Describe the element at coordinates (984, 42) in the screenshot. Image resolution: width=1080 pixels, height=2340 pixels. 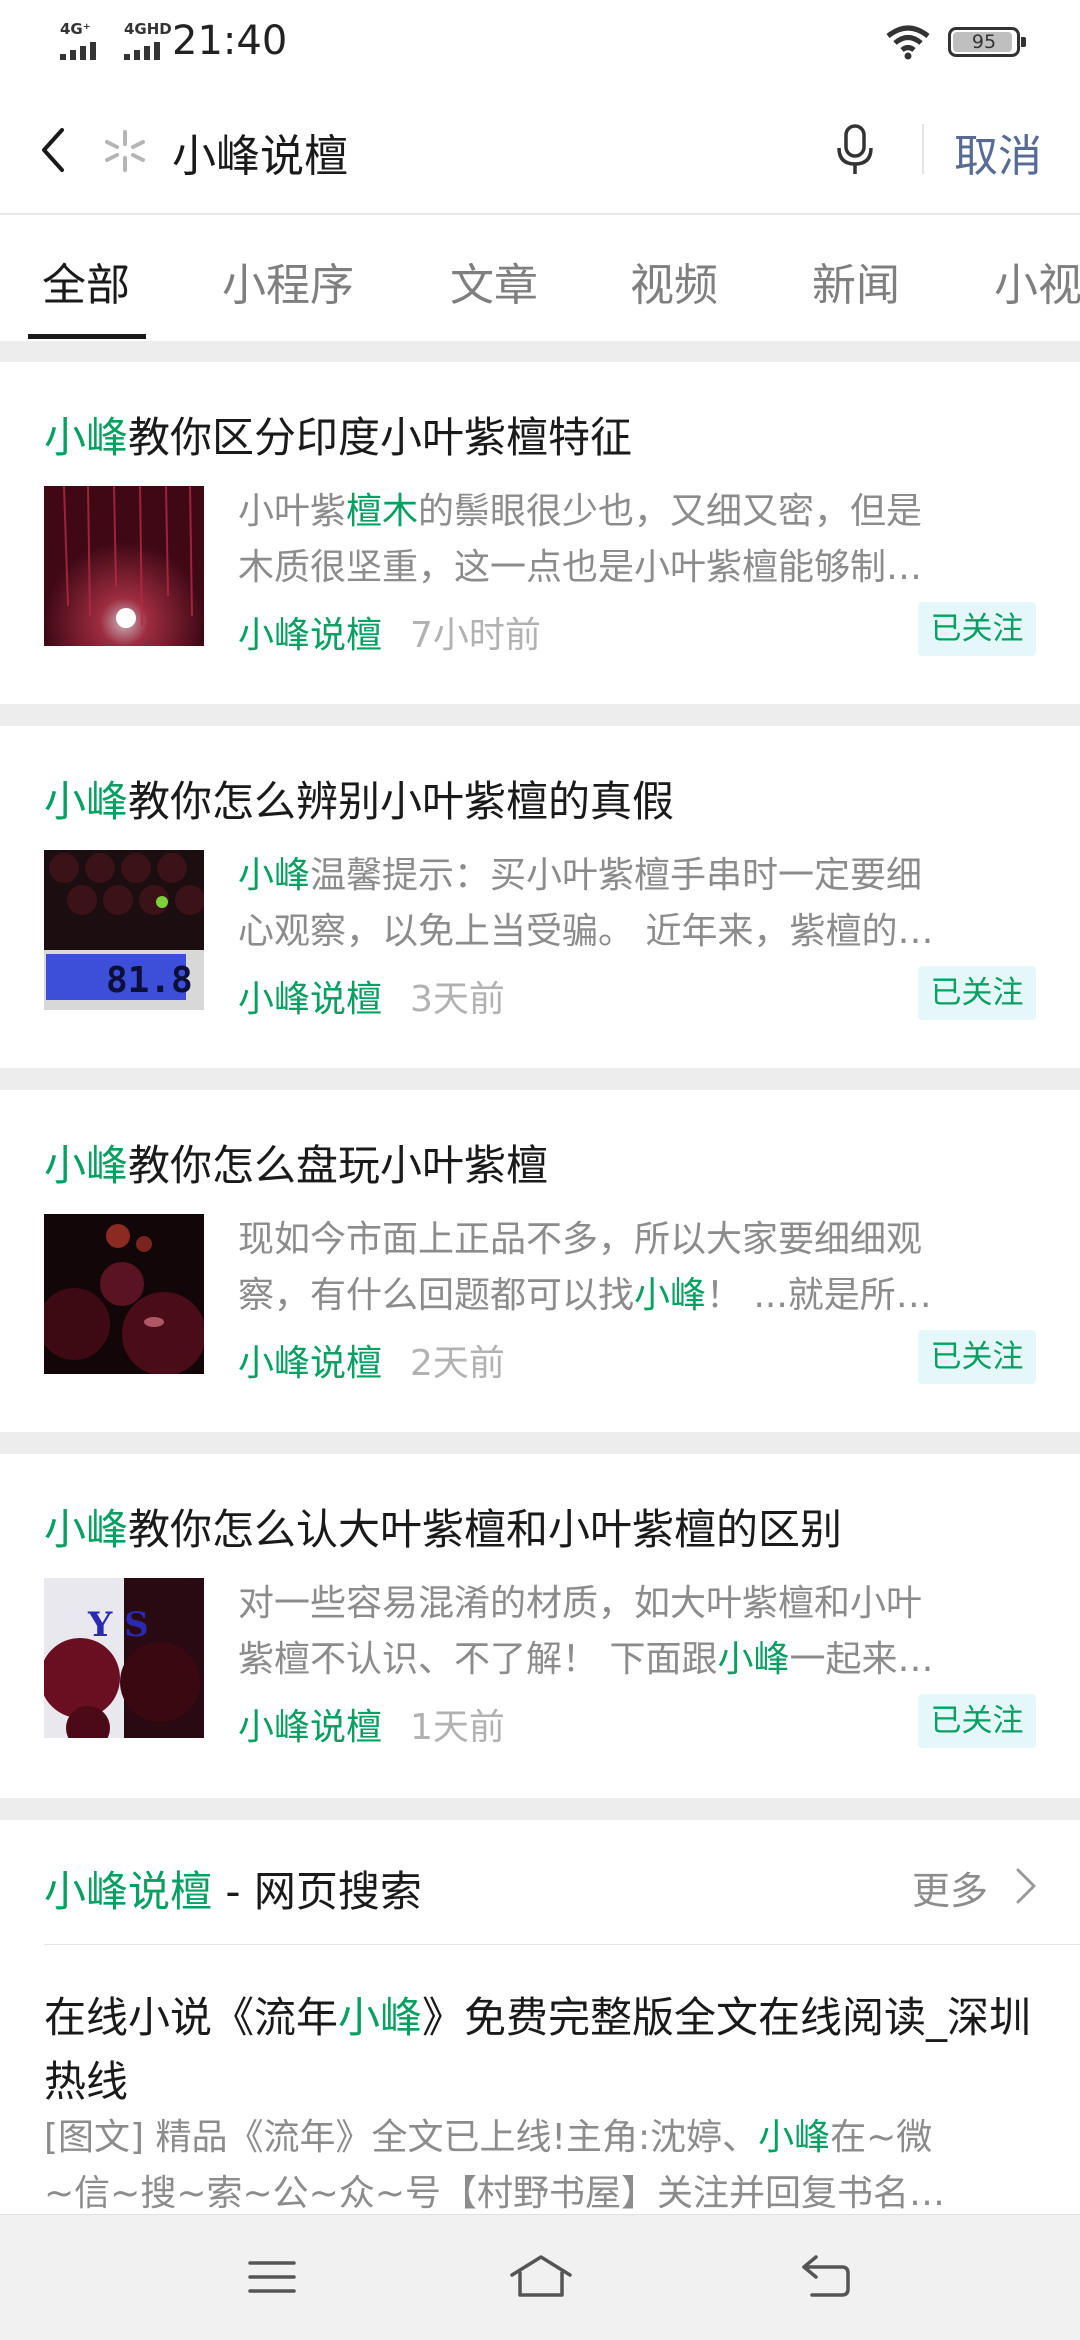
I see `battery-level: 95` at that location.